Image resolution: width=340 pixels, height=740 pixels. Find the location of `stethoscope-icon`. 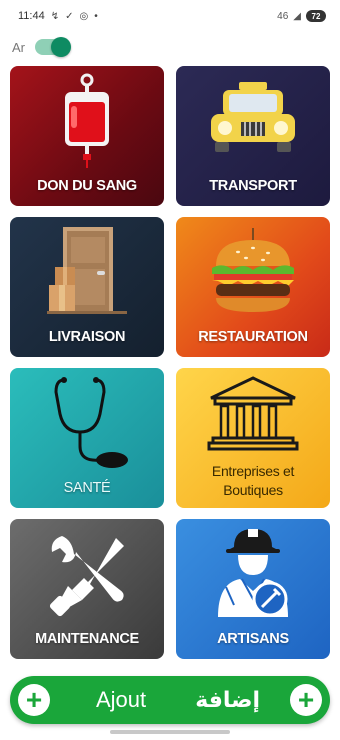

stethoscope-icon is located at coordinates (87, 422).